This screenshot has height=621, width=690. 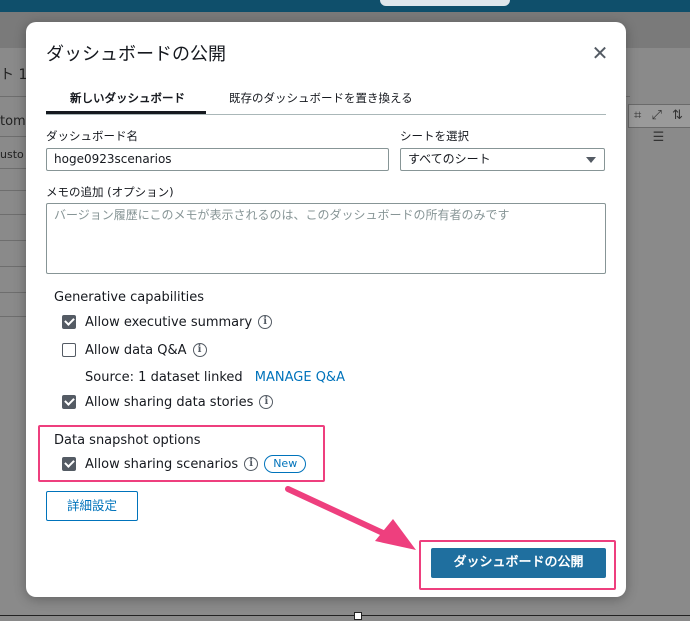 I want to click on pointer-arrow-annotation, so click(x=350, y=518).